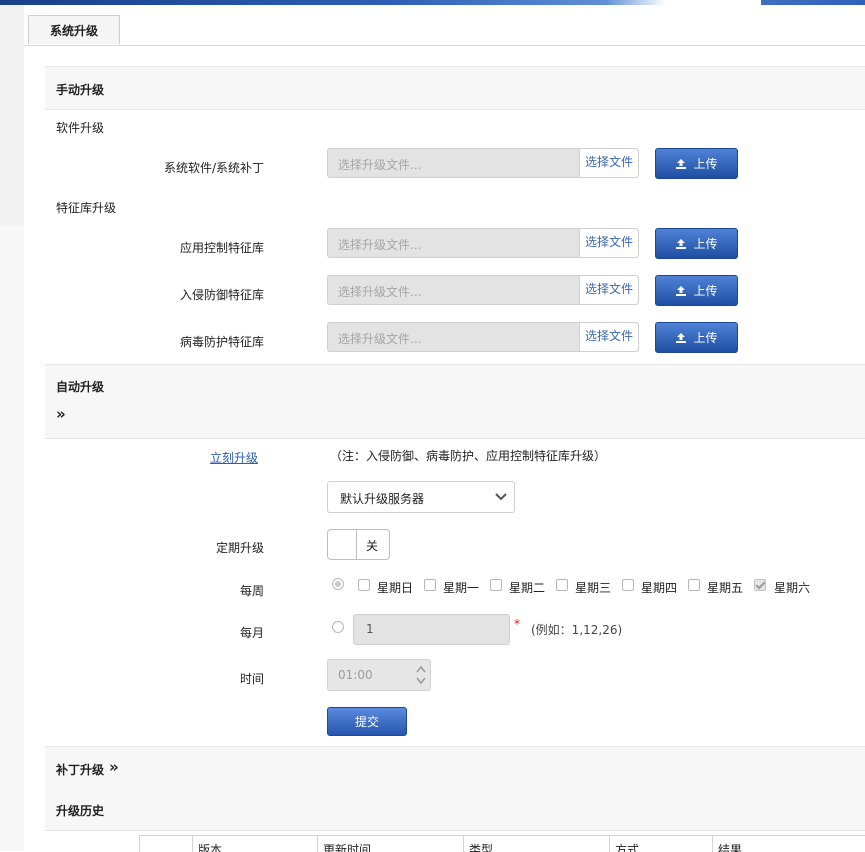 The width and height of the screenshot is (865, 852). Describe the element at coordinates (659, 588) in the screenshot. I see `day-label-thursday: 星期四` at that location.